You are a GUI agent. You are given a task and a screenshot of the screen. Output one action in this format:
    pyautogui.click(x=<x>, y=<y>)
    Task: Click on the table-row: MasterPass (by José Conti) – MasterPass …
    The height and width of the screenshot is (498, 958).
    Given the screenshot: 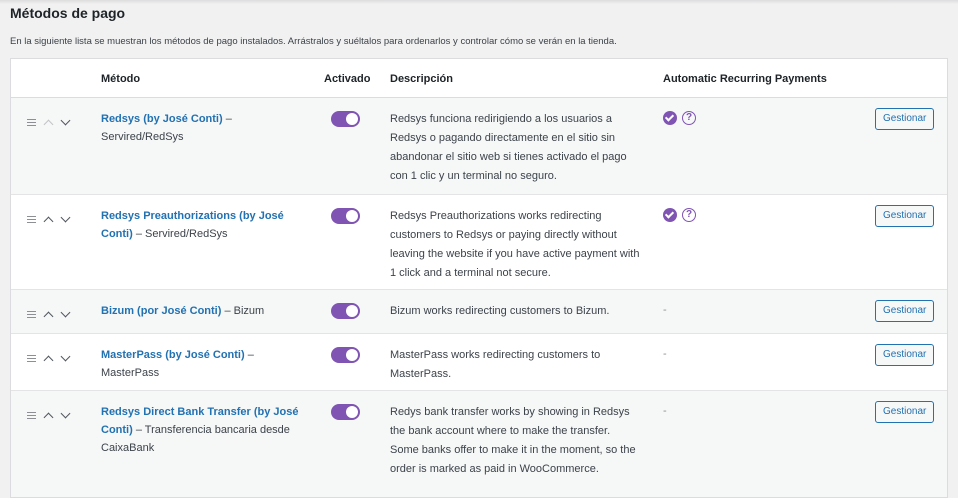 What is the action you would take?
    pyautogui.click(x=479, y=362)
    